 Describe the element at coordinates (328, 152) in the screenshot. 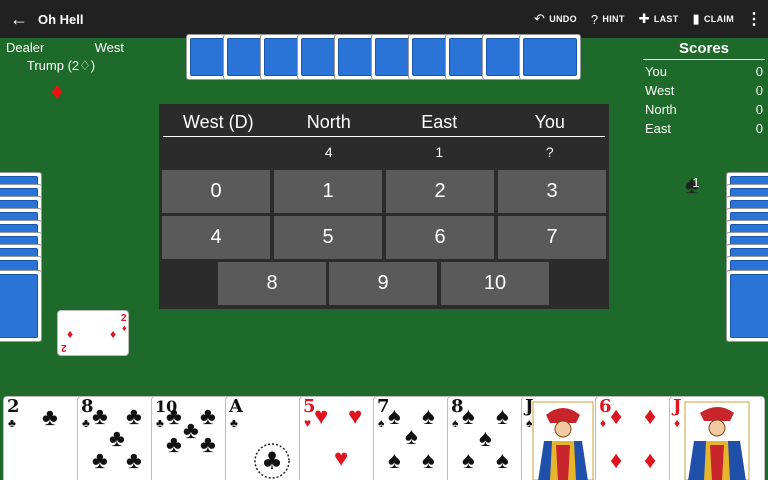

I see `bid-value-north: 4` at that location.